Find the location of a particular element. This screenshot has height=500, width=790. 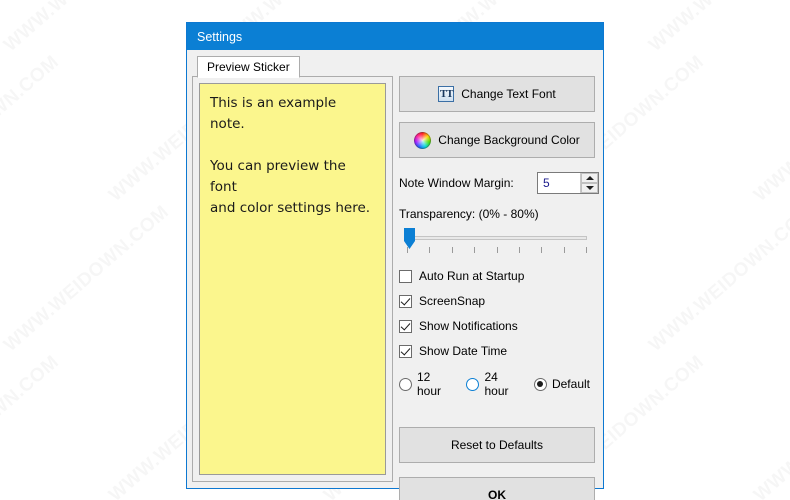

radio-option: 12 hour is located at coordinates (425, 384).